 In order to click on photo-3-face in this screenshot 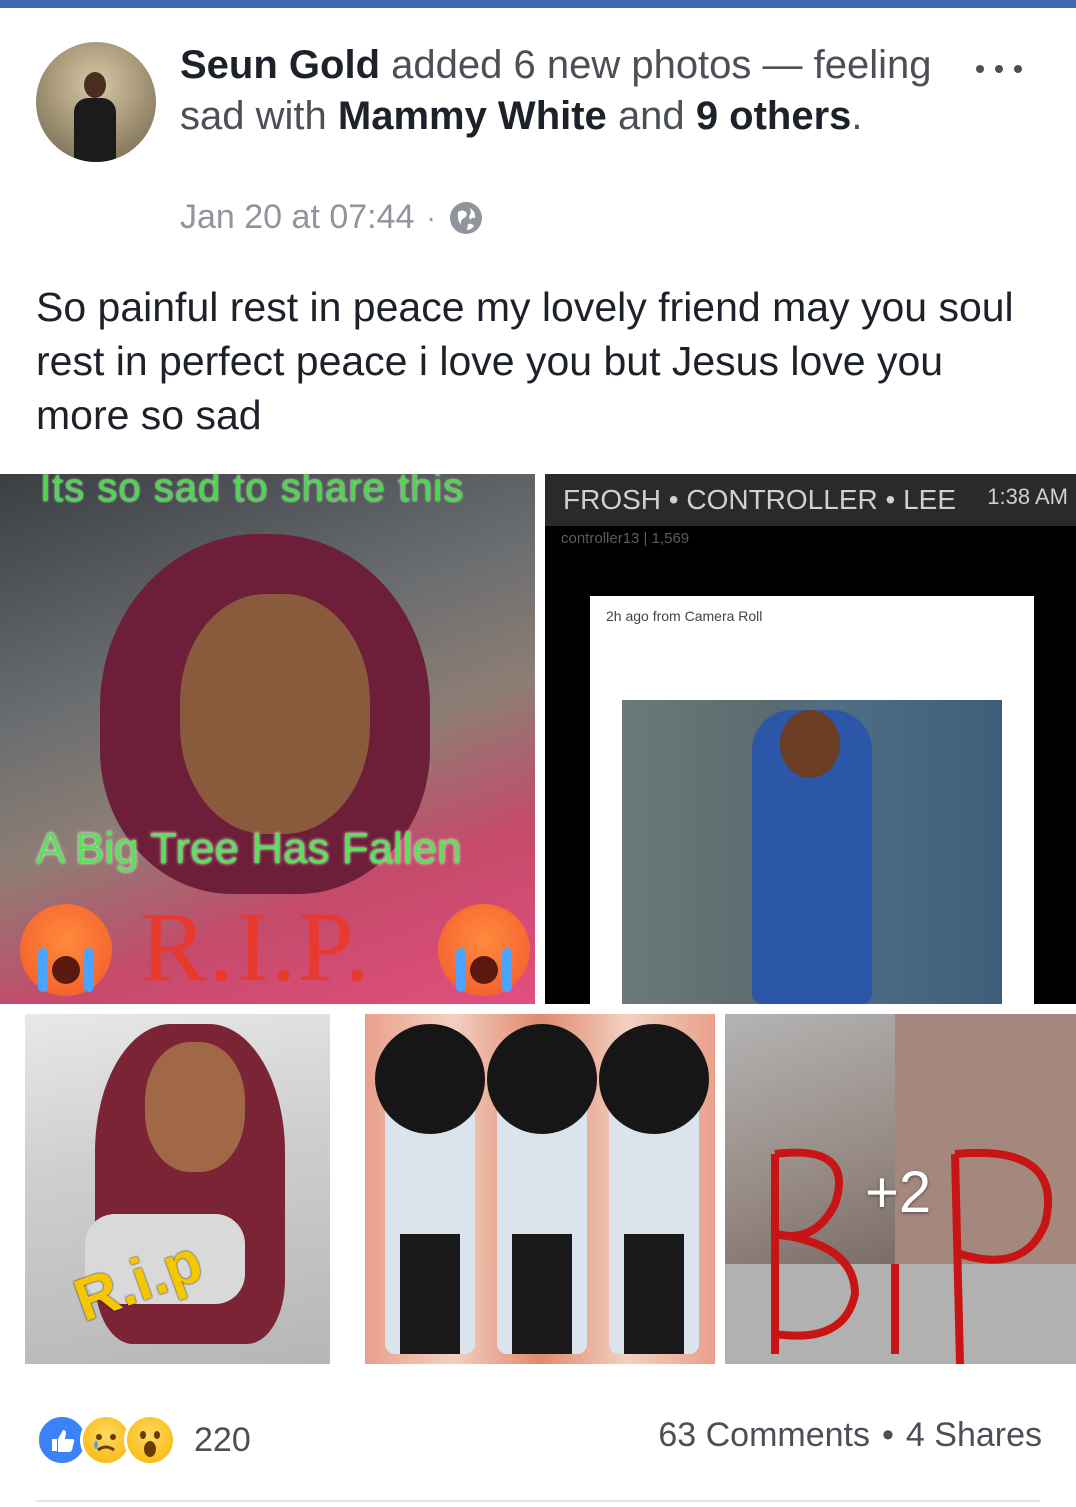, I will do `click(195, 1107)`.